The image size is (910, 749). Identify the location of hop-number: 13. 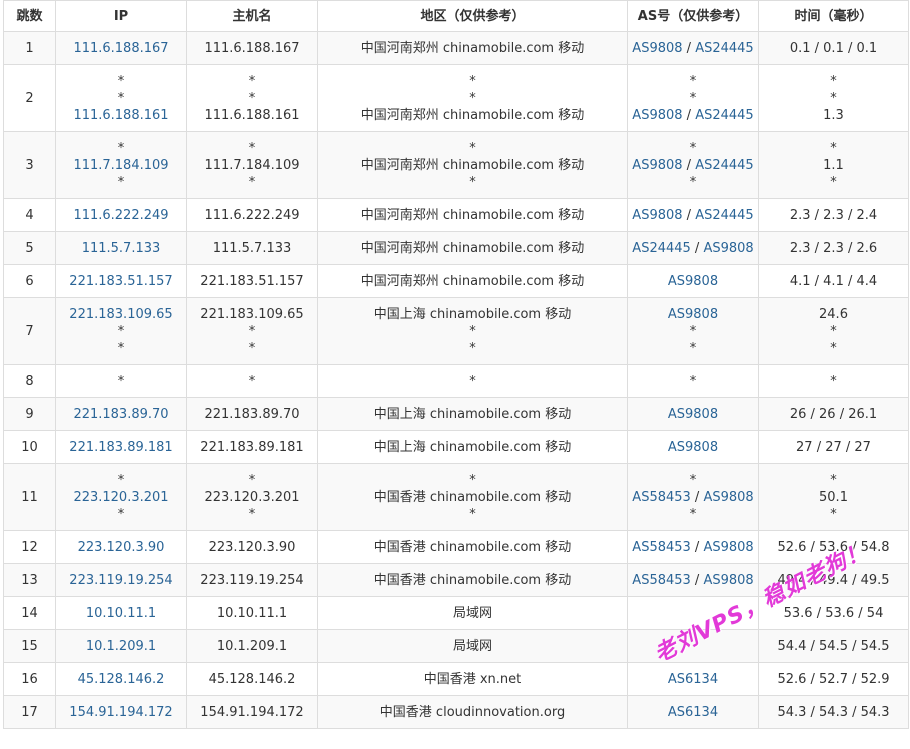
(29, 580).